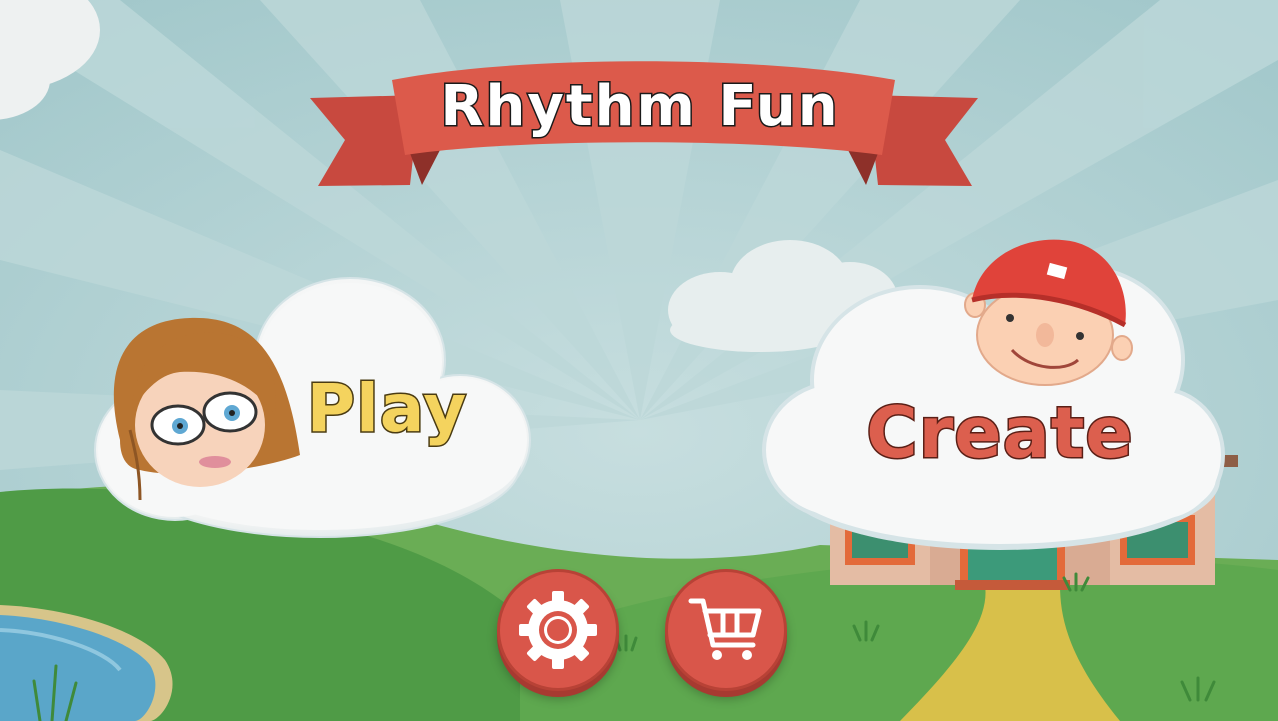  I want to click on settings-button, so click(558, 630).